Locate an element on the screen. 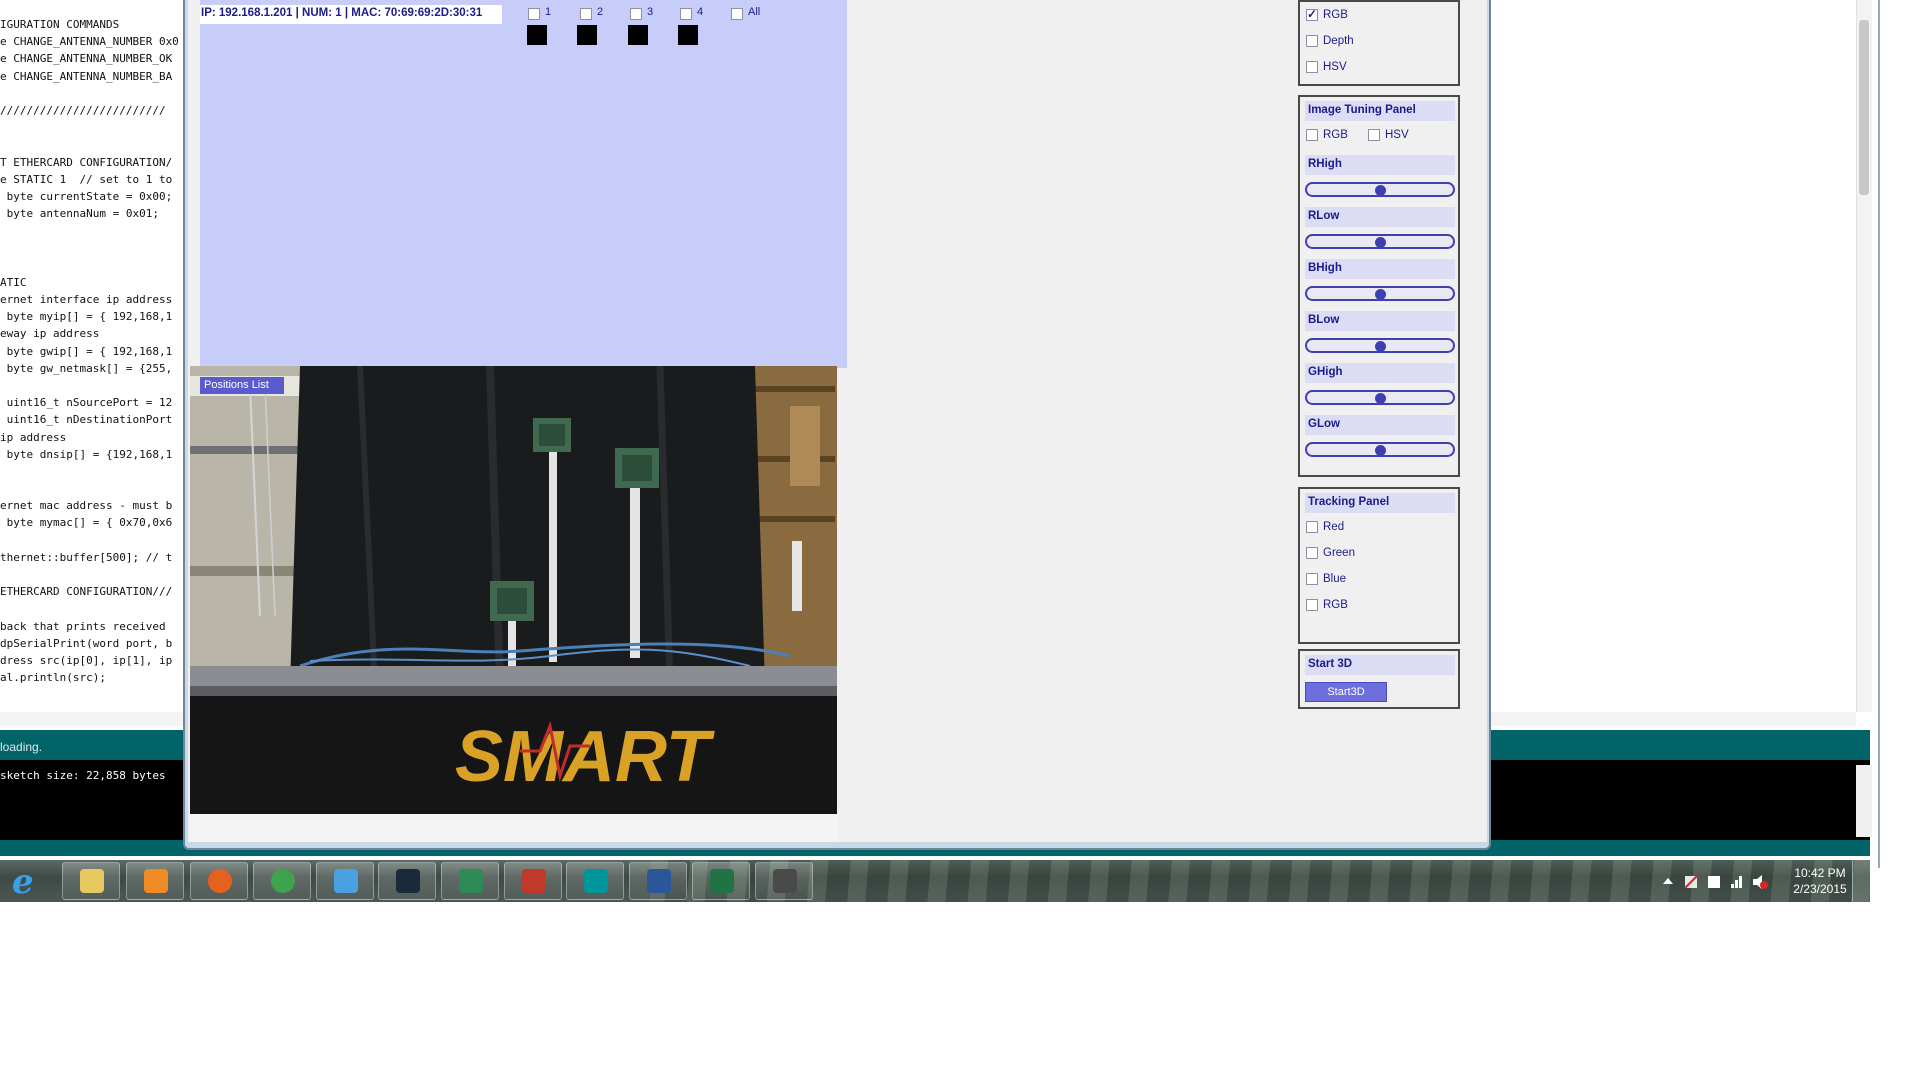 This screenshot has width=1920, height=1080. antenna-4-label: 4 is located at coordinates (700, 12).